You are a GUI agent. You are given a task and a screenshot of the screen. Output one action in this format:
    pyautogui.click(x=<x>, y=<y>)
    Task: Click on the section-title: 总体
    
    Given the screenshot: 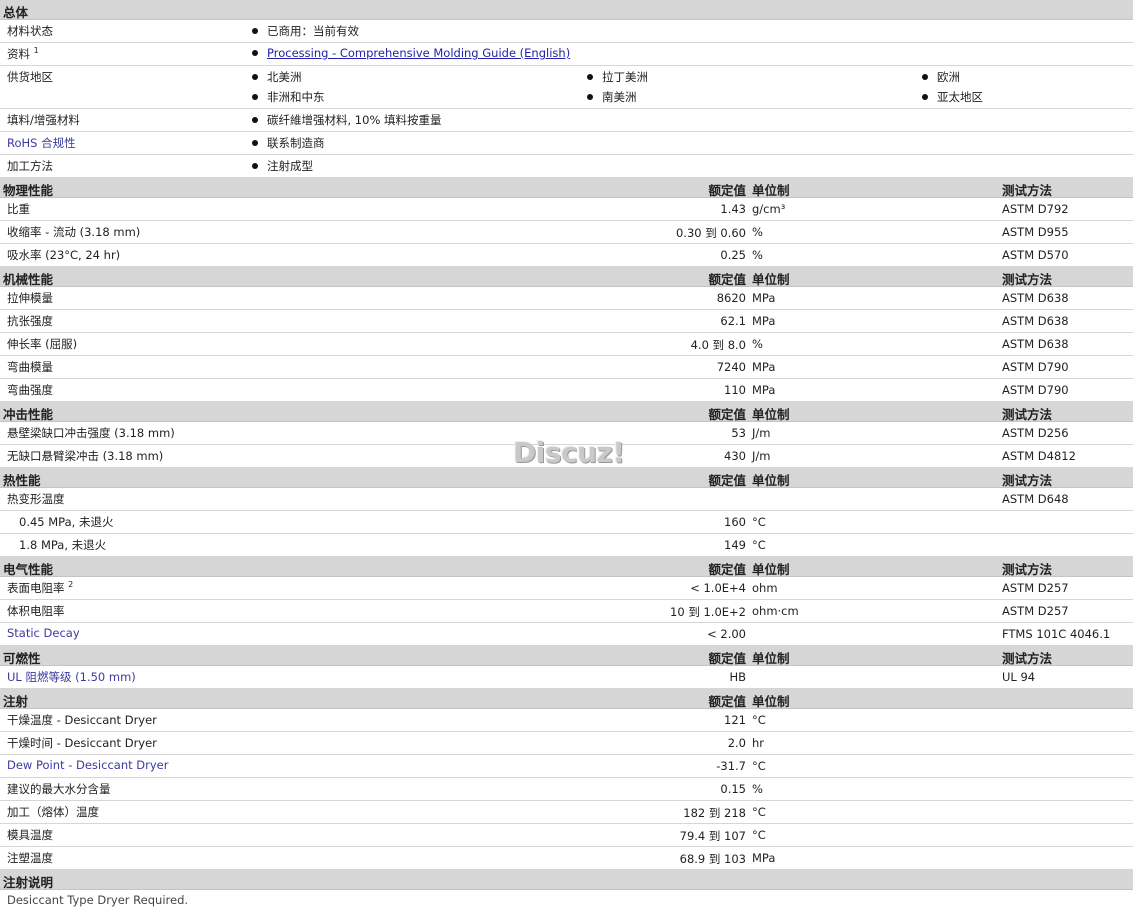 What is the action you would take?
    pyautogui.click(x=16, y=12)
    